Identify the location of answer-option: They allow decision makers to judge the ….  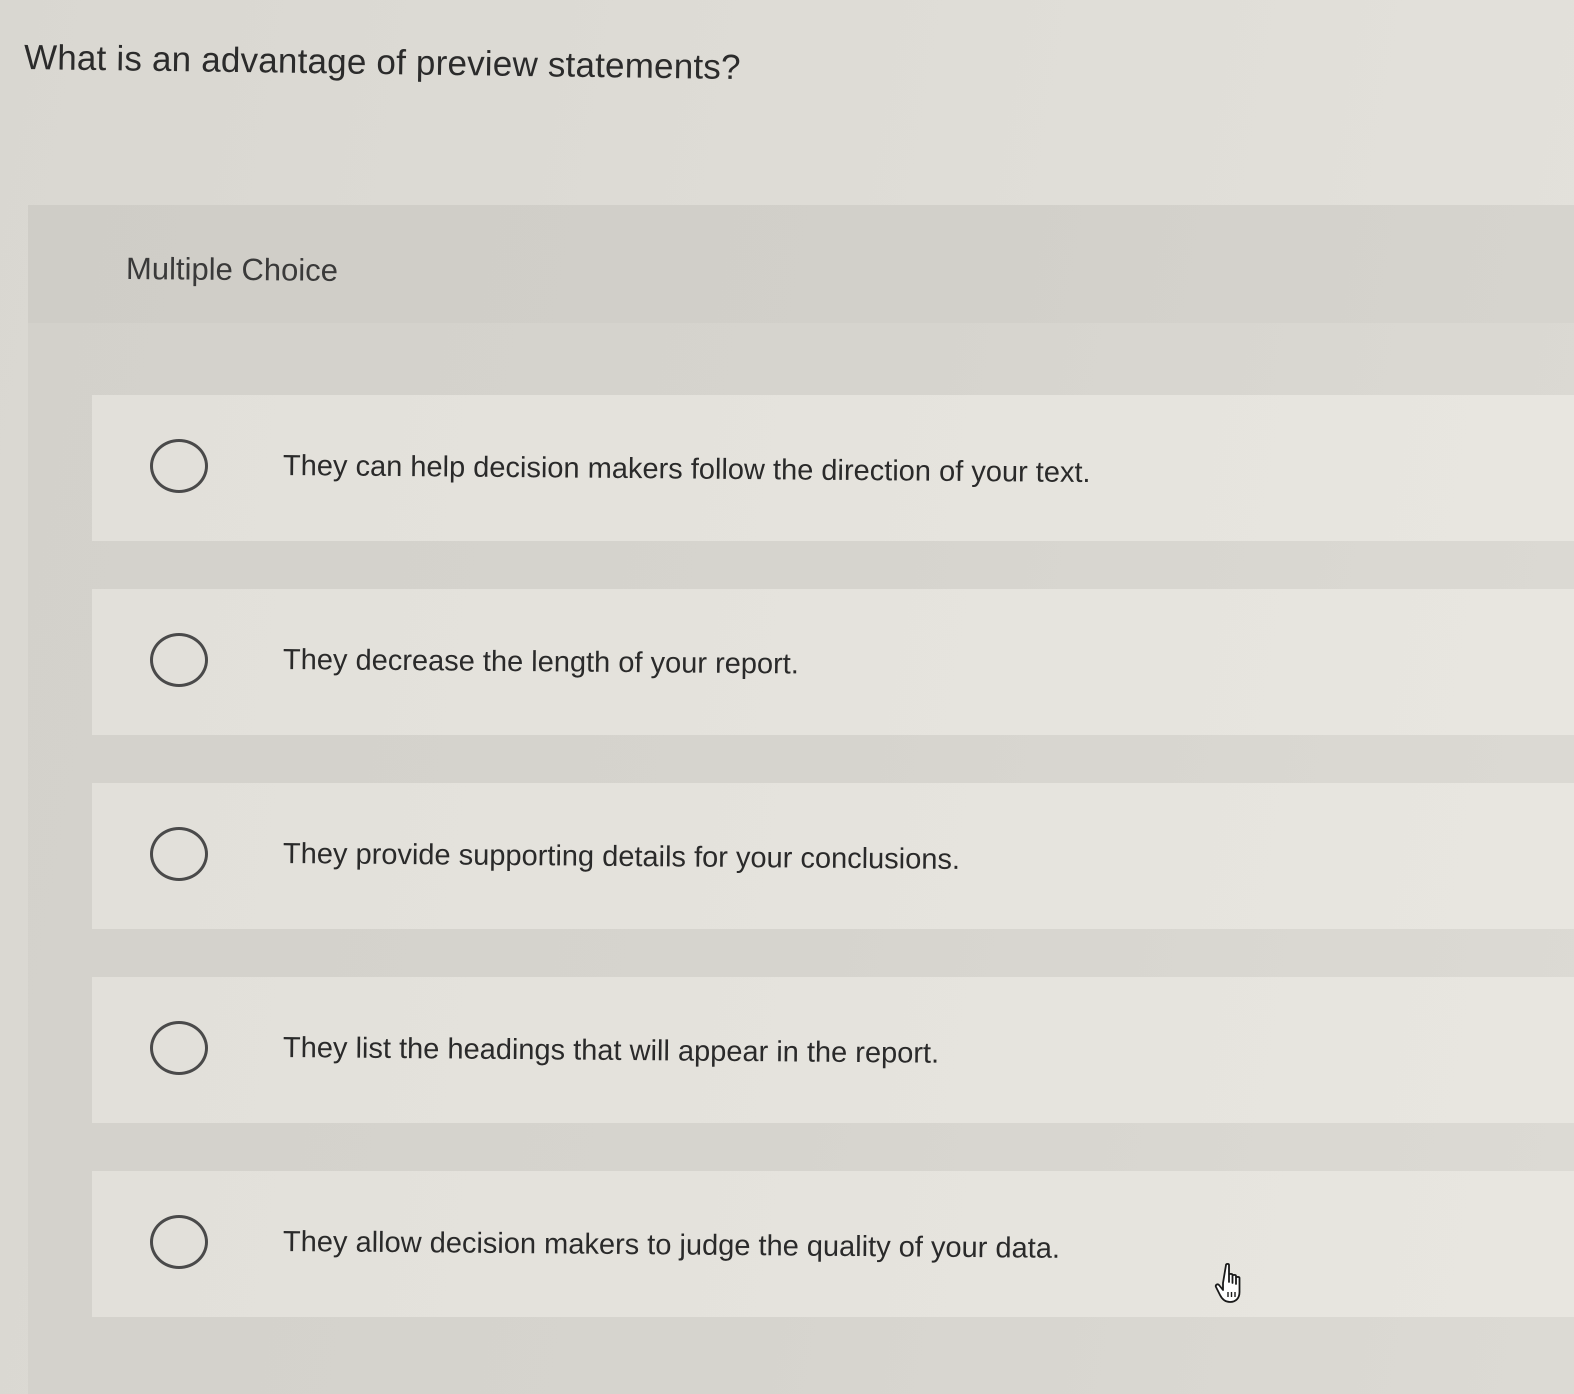
(833, 1244).